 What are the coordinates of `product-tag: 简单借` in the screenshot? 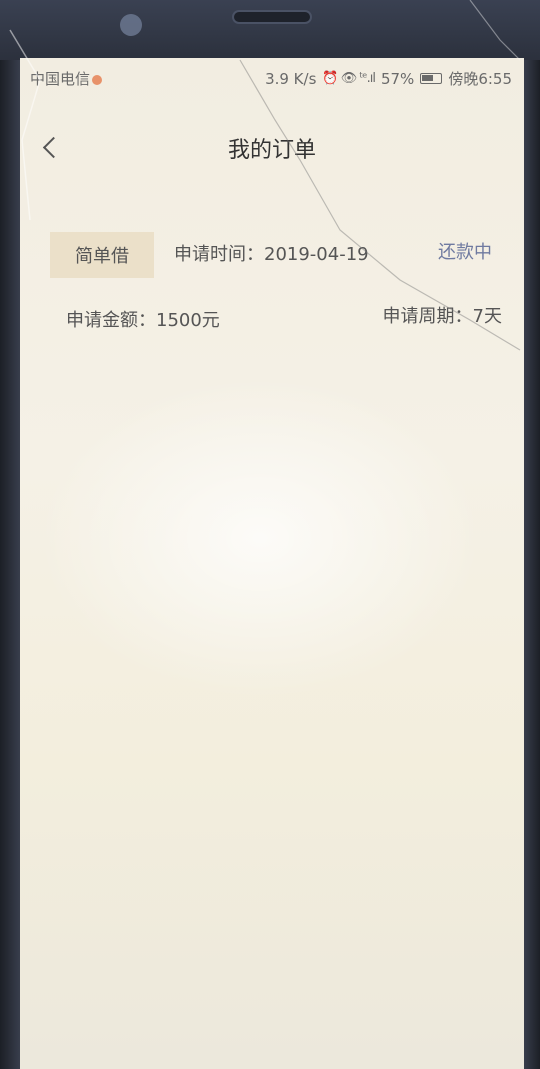 It's located at (102, 255).